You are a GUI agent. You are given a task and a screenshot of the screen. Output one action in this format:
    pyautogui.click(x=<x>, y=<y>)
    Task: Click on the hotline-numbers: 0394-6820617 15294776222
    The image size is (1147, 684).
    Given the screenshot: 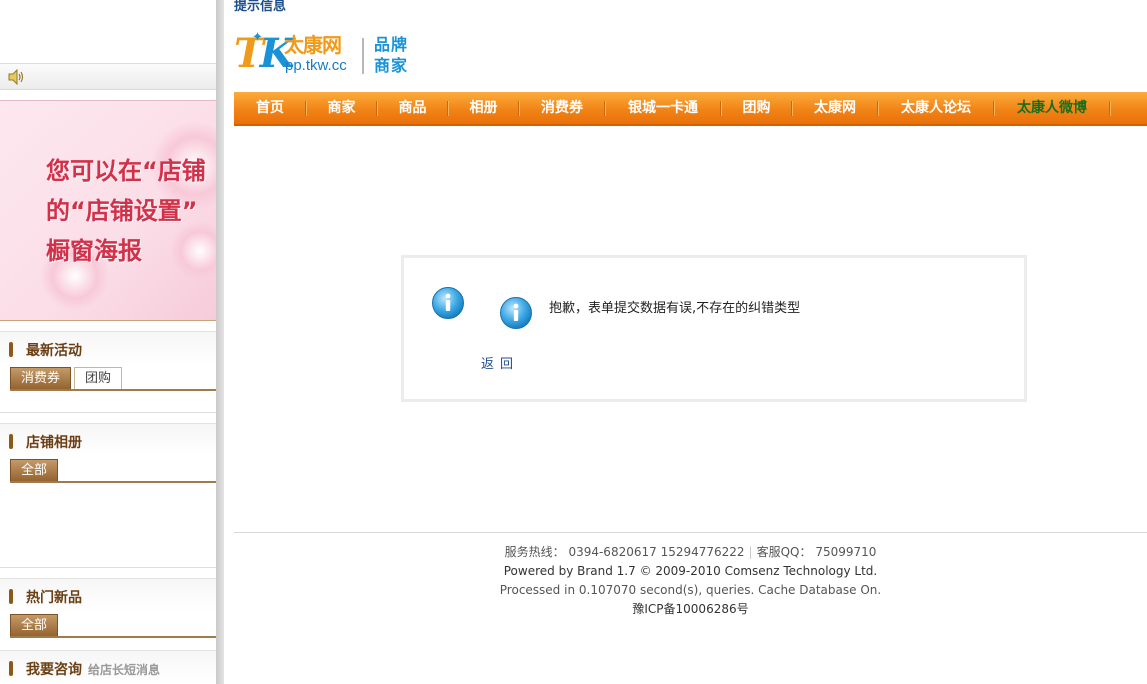 What is the action you would take?
    pyautogui.click(x=656, y=552)
    